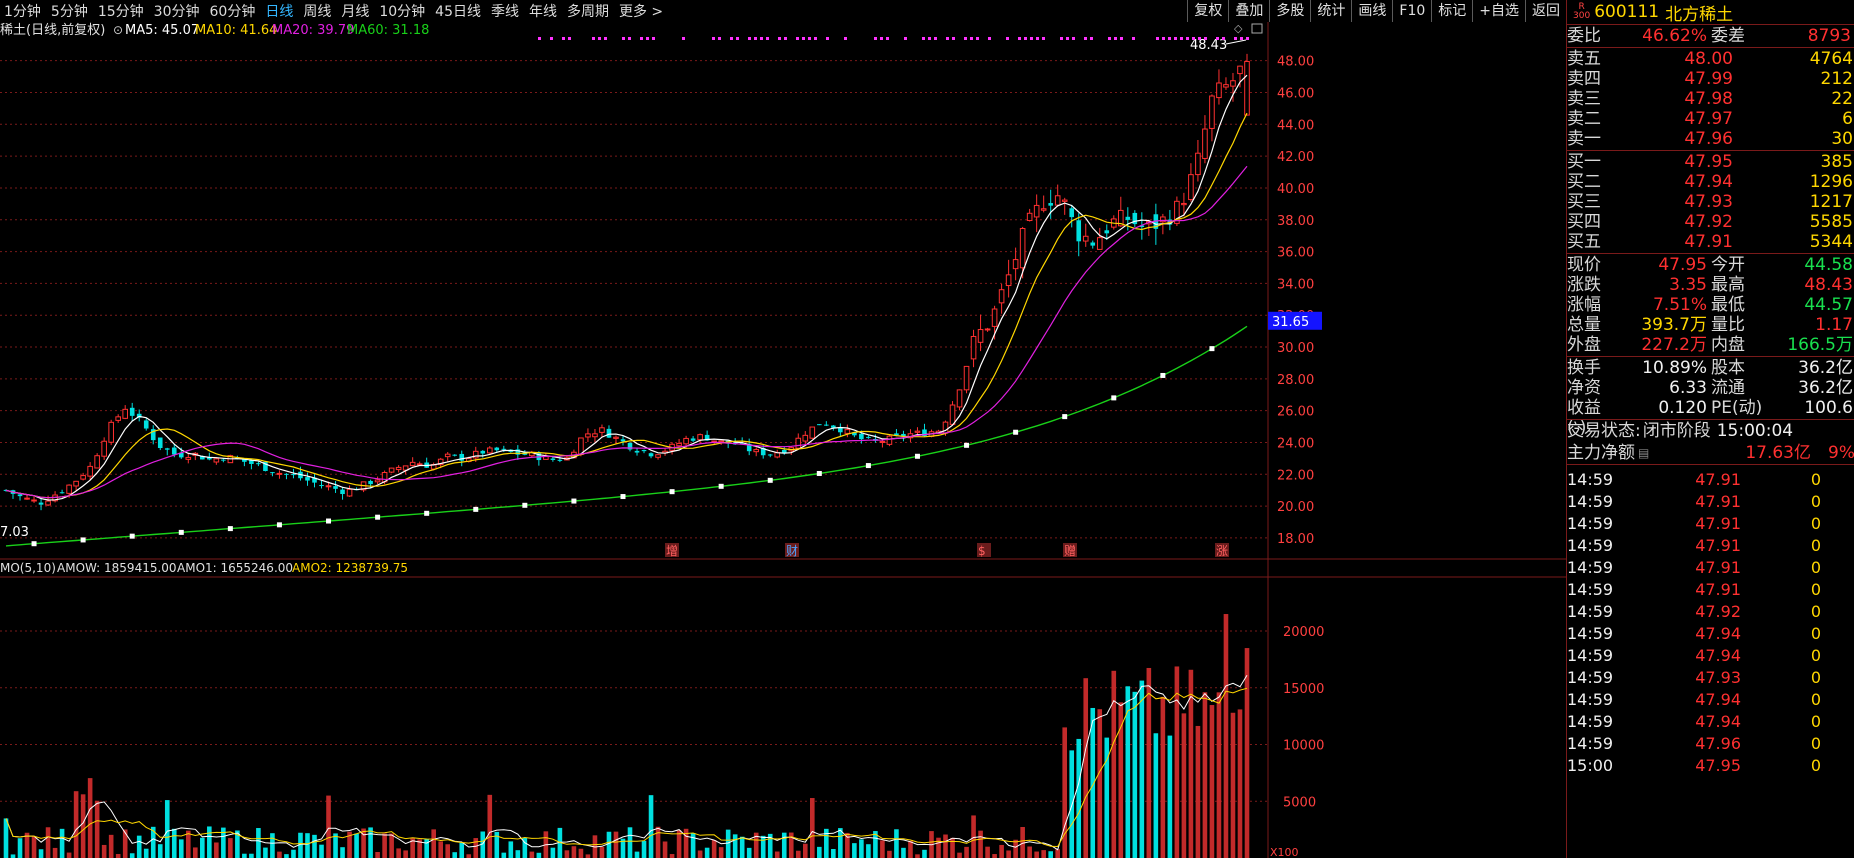  Describe the element at coordinates (1710, 368) in the screenshot. I see `quote-row: 换手 10.89% 股本 36.2亿` at that location.